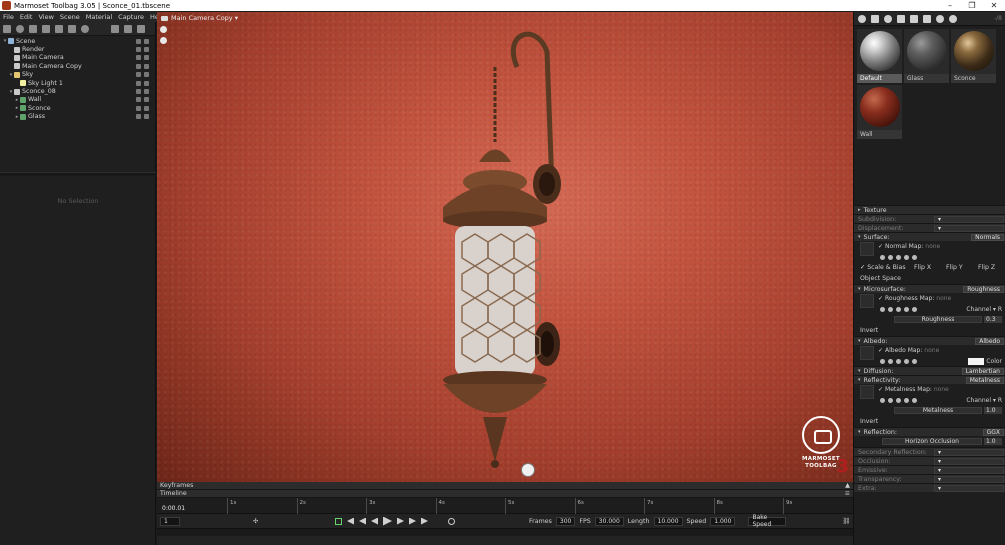  What do you see at coordinates (982, 371) in the screenshot?
I see `diffusion-dropdown: Lambertian` at bounding box center [982, 371].